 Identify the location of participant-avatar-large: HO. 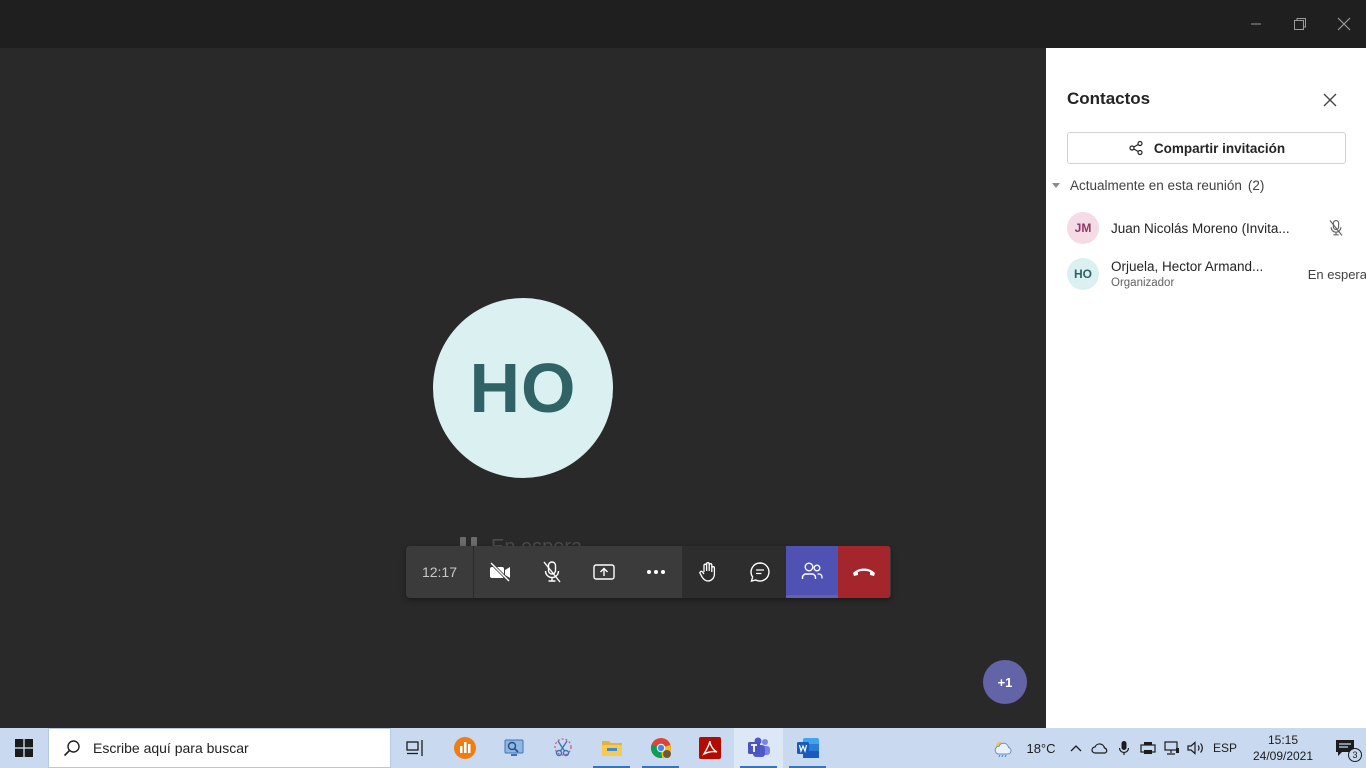
(523, 388).